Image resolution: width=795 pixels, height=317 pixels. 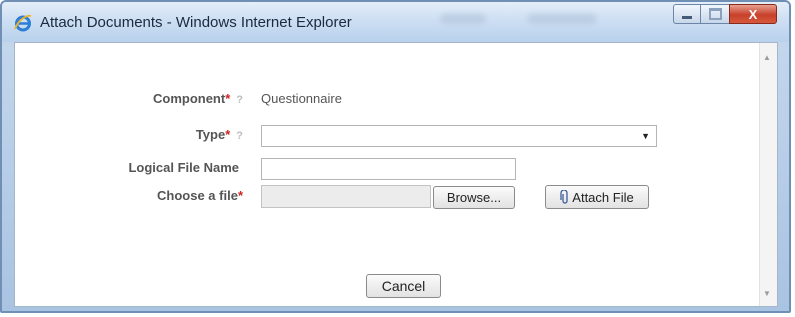 I want to click on cancel-button: Cancel, so click(x=403, y=286).